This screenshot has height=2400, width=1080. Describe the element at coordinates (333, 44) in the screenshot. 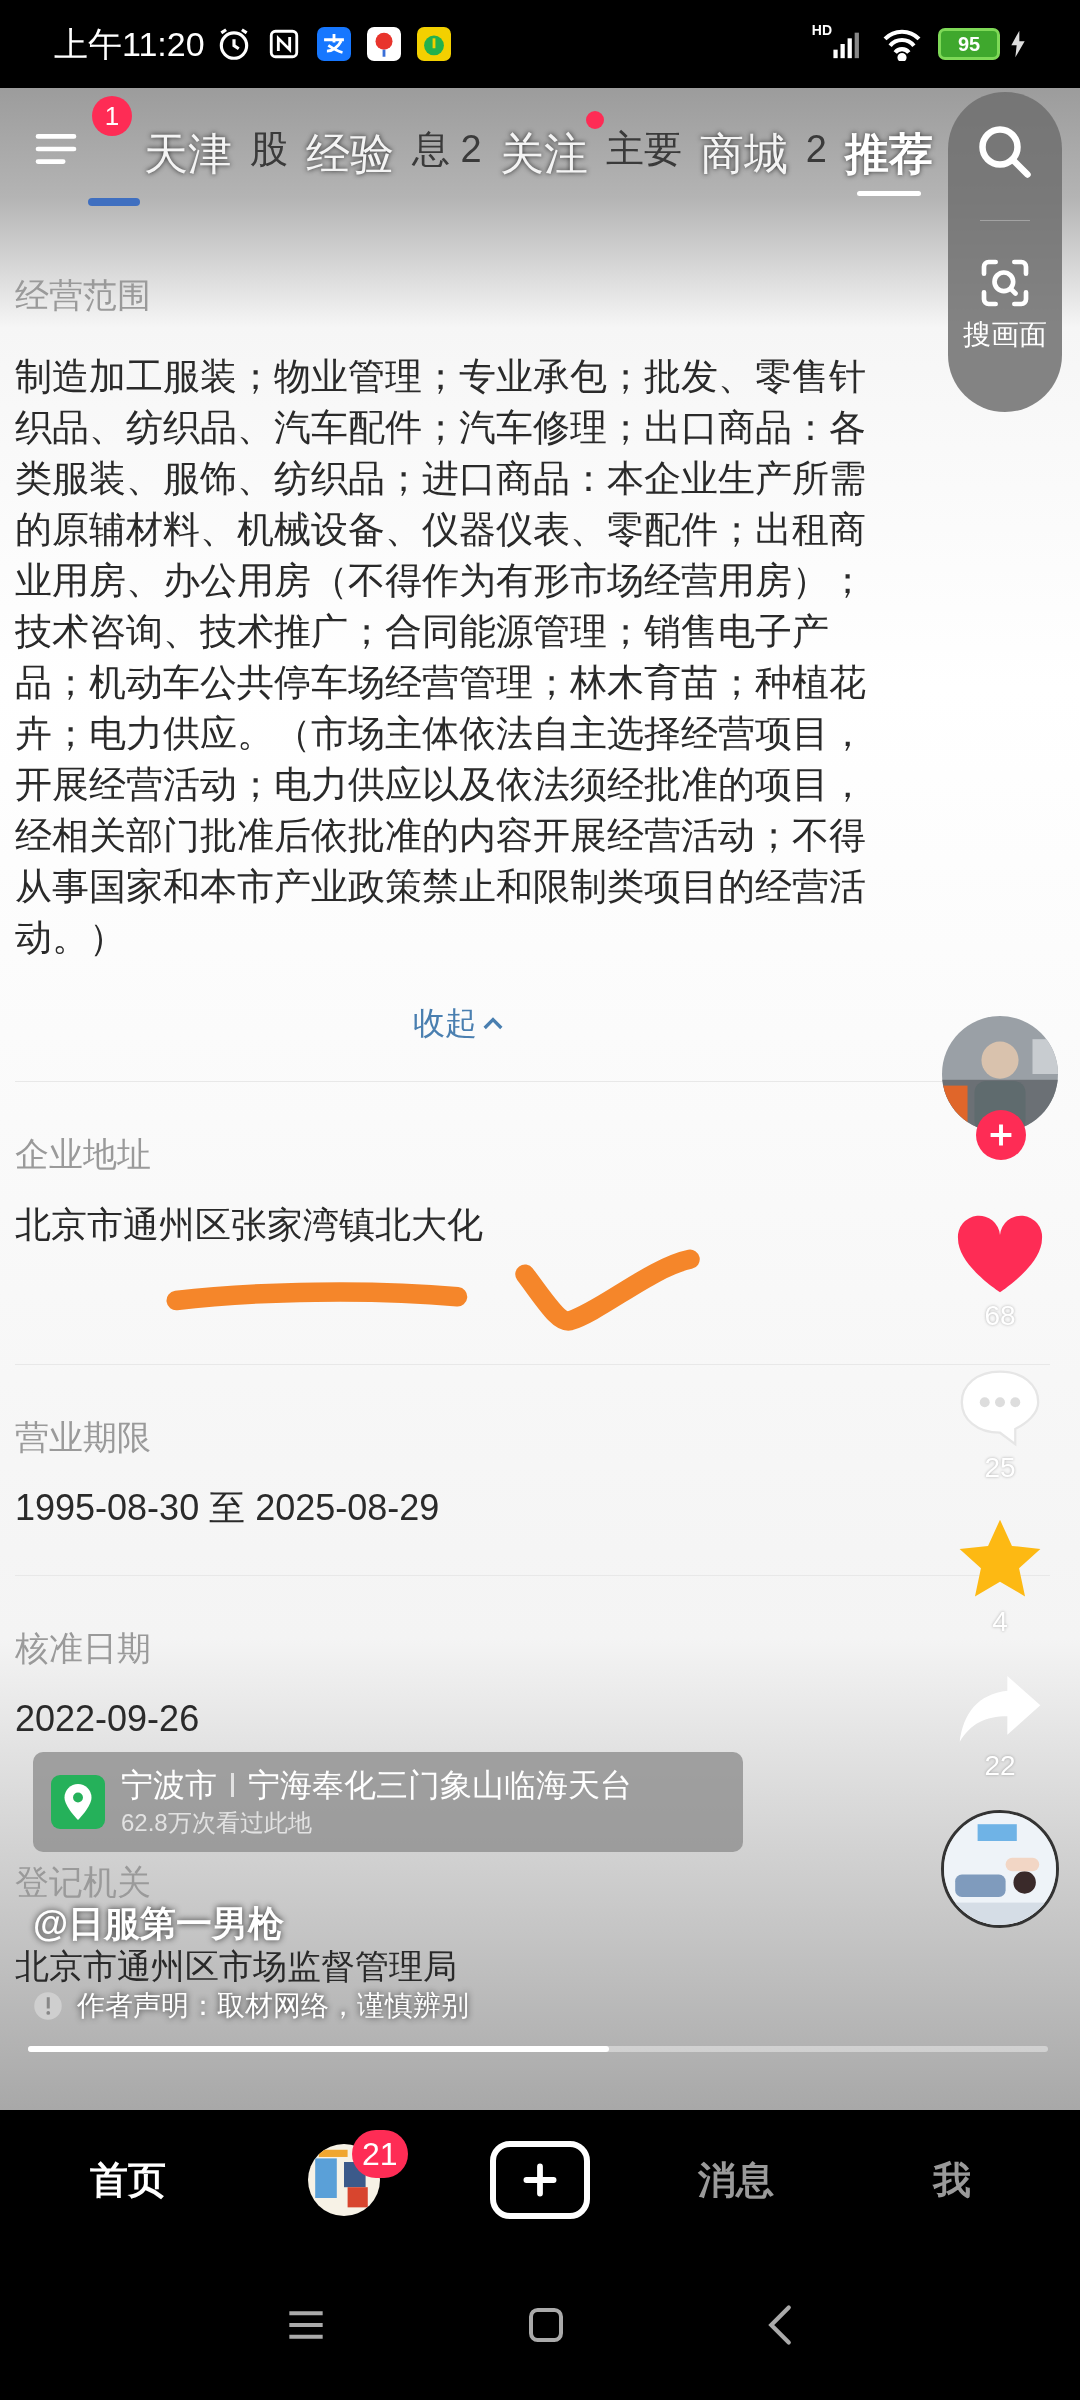

I see `app-icon` at that location.